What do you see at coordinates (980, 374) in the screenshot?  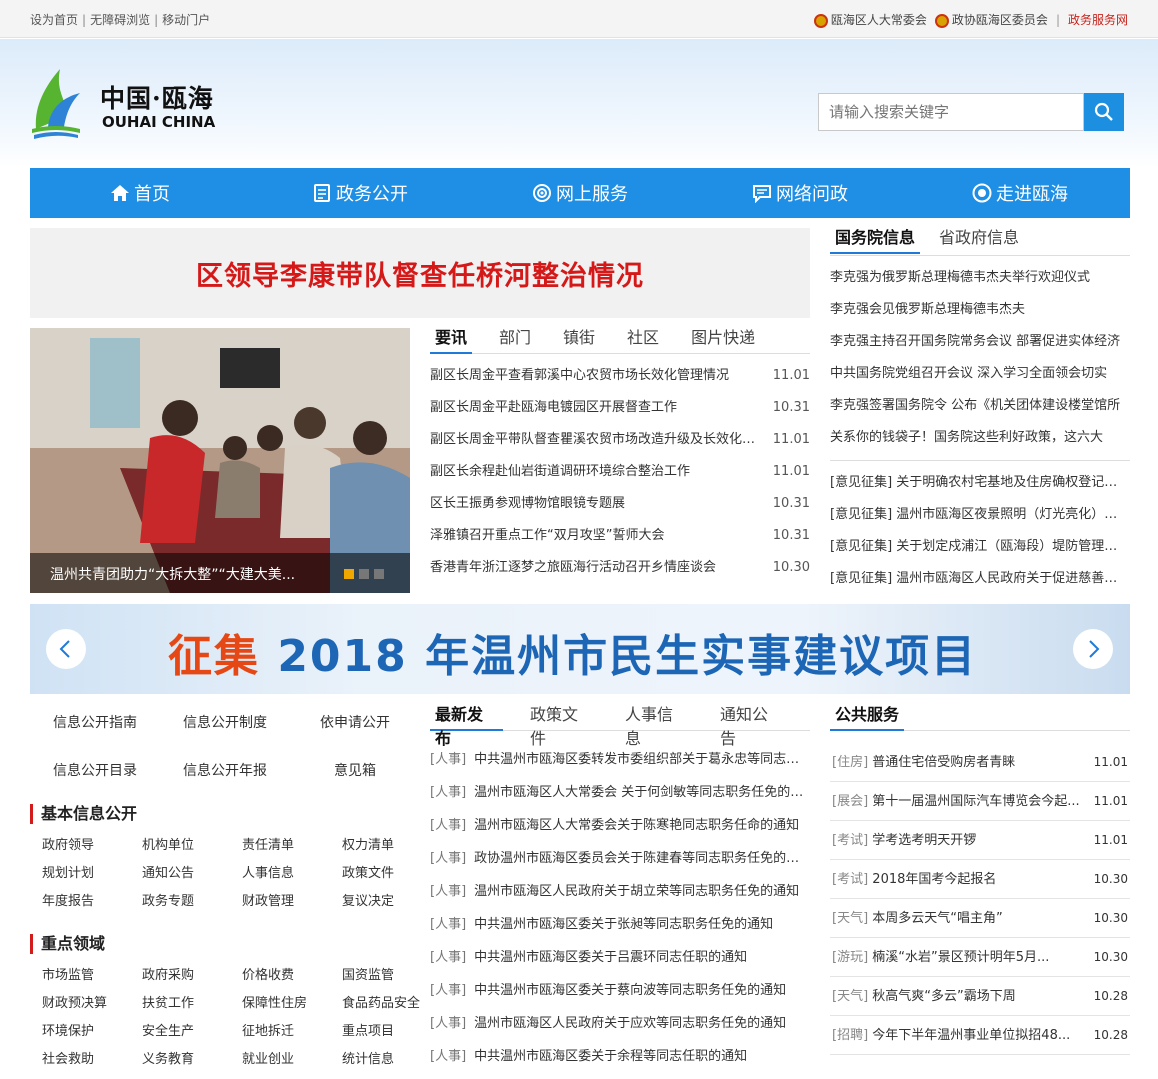 I see `list-item: 中共国务院党组召开会议 深入学习全面领会切实` at bounding box center [980, 374].